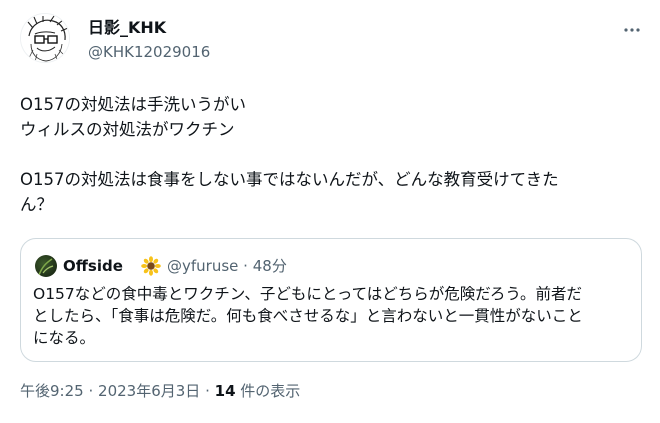 The image size is (660, 423). What do you see at coordinates (270, 391) in the screenshot?
I see `view-label: 件の表示` at bounding box center [270, 391].